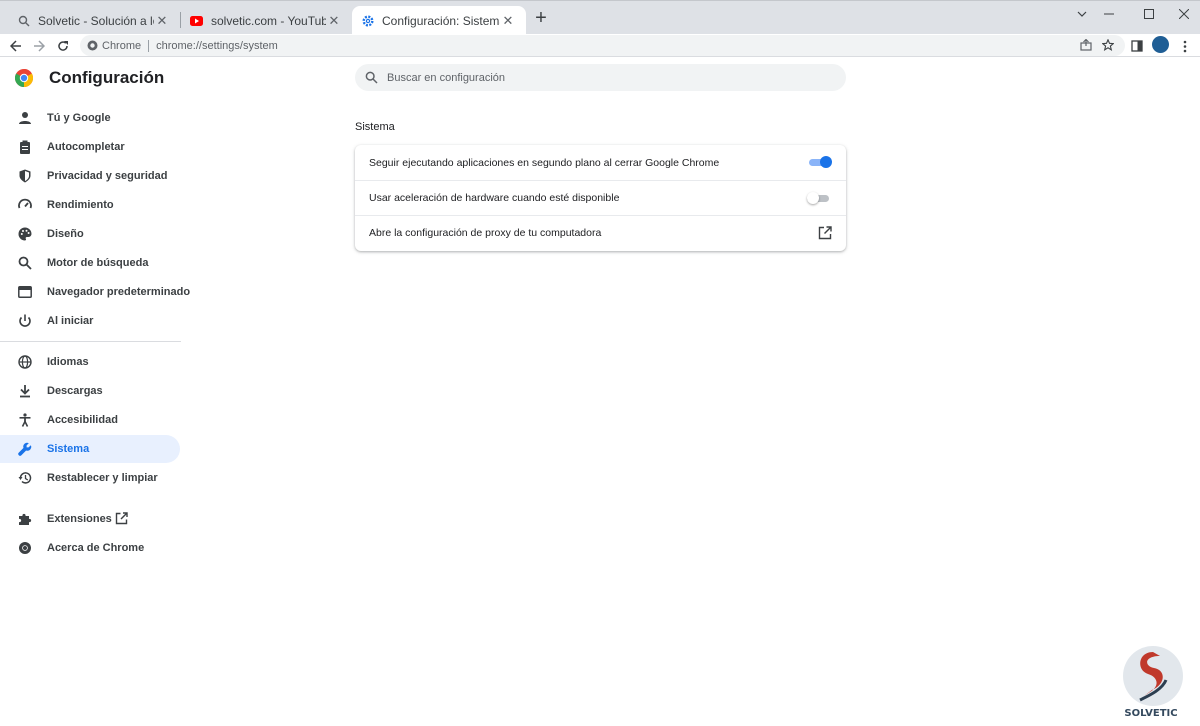  I want to click on hardware-acceleration-toggle, so click(818, 198).